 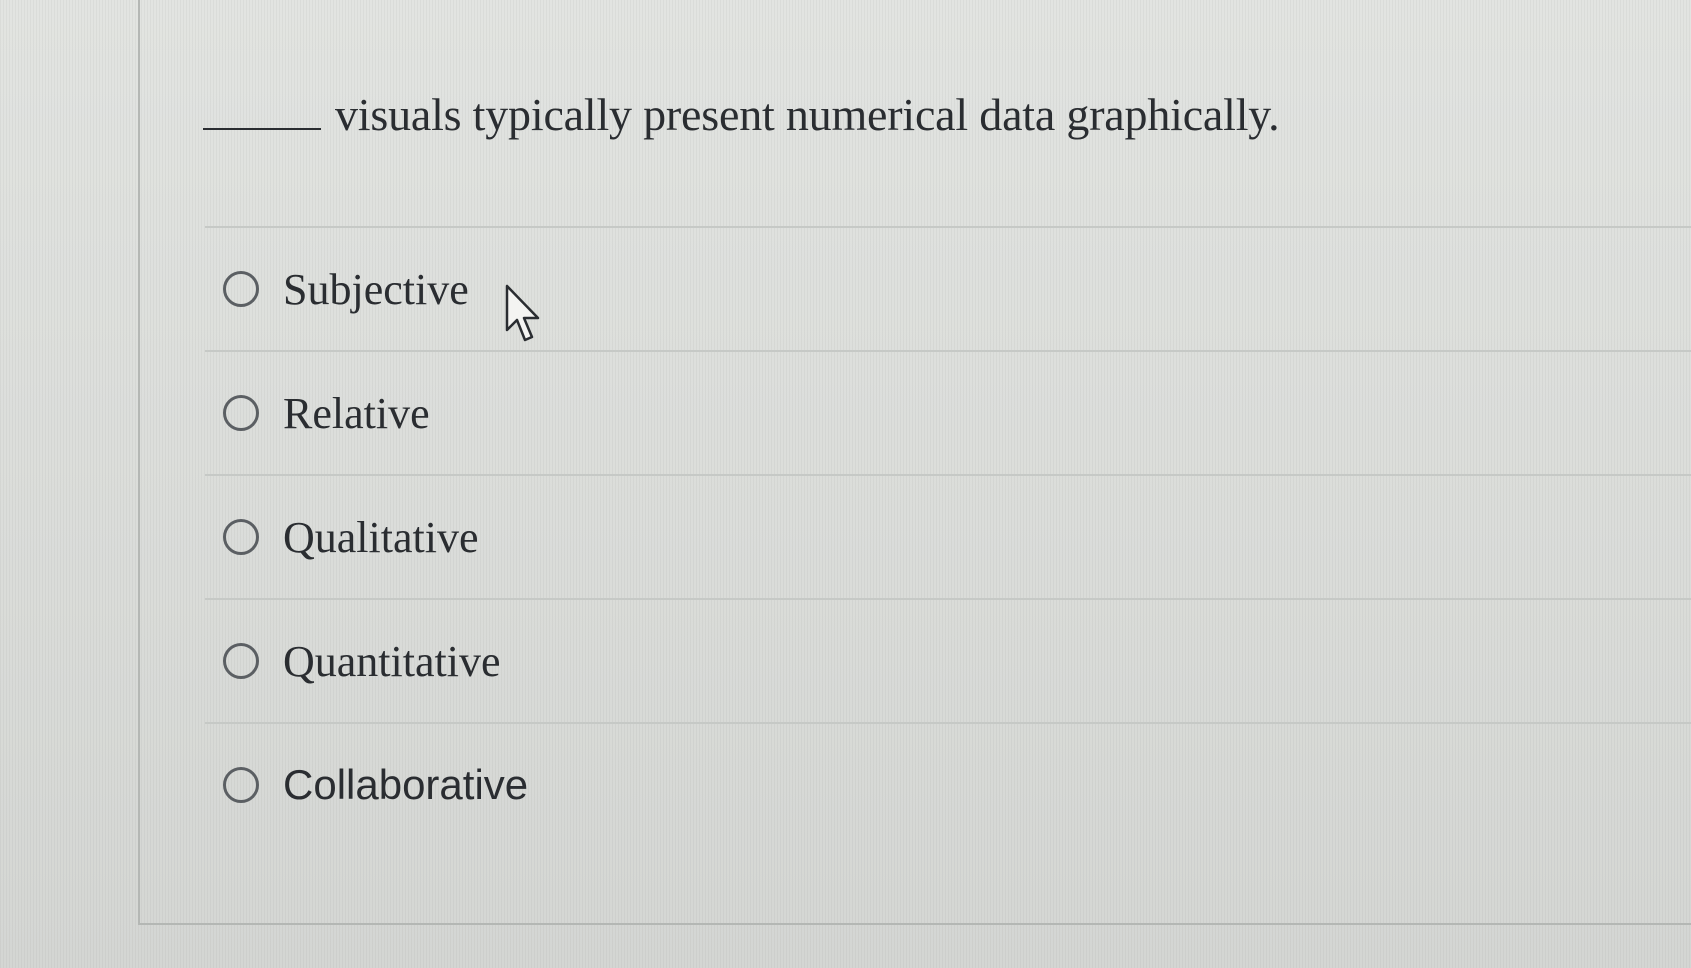 I want to click on option-qualitative: Qualitative, so click(x=948, y=536).